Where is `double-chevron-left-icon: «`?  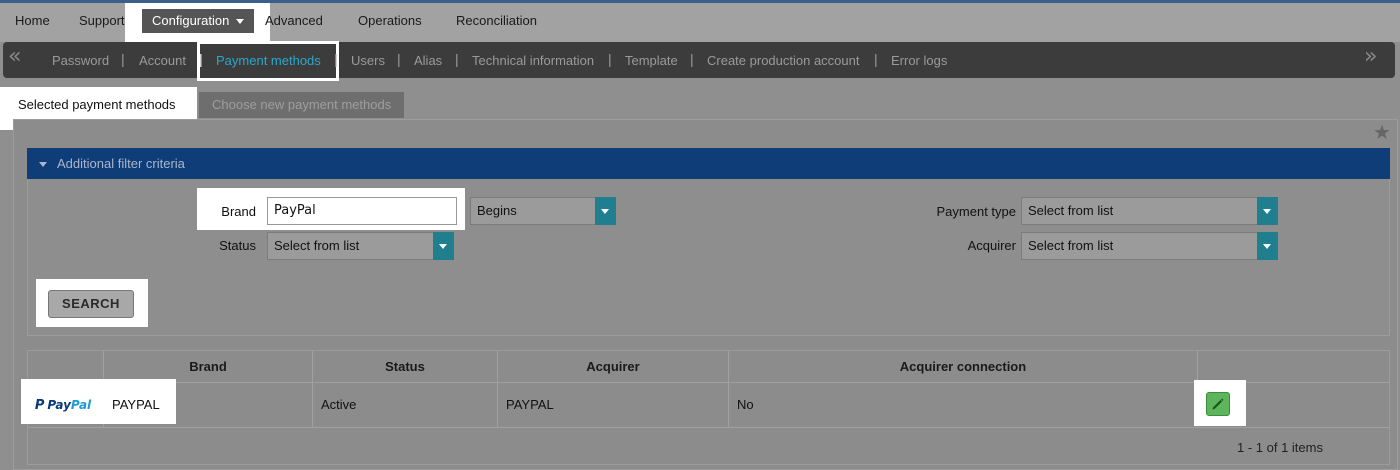 double-chevron-left-icon: « is located at coordinates (14, 56).